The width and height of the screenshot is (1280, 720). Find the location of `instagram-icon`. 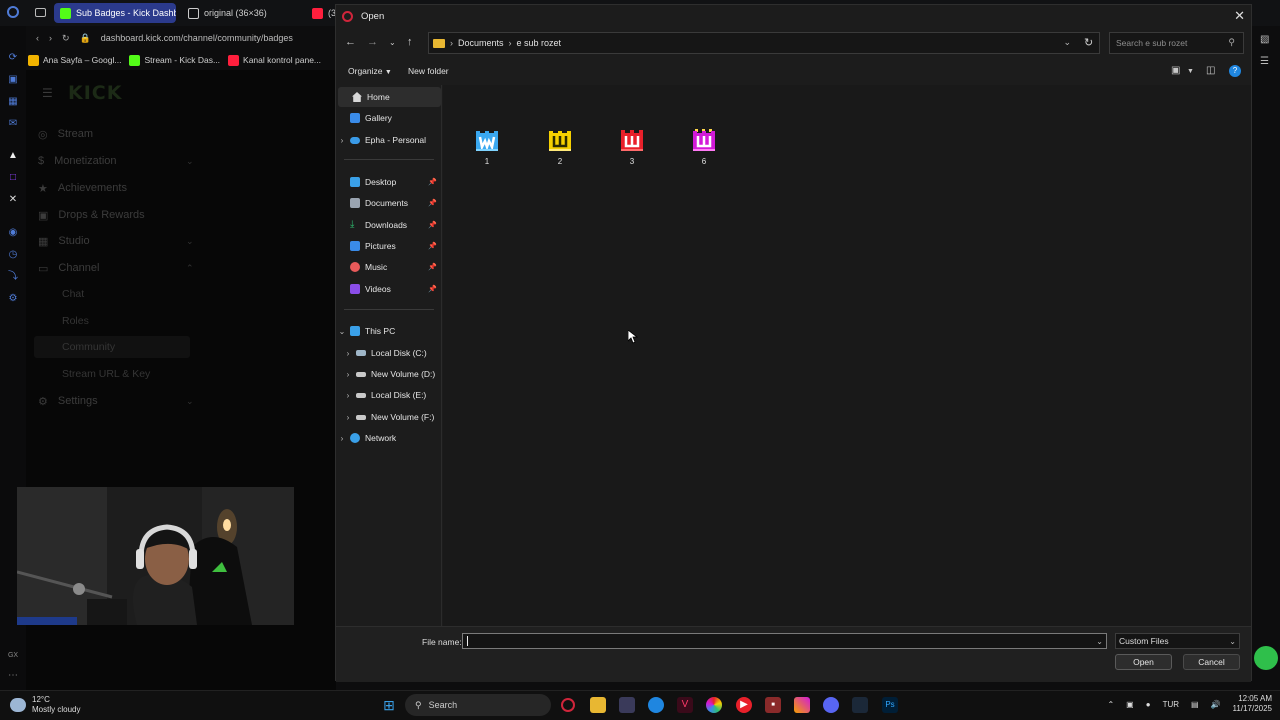

instagram-icon is located at coordinates (802, 705).